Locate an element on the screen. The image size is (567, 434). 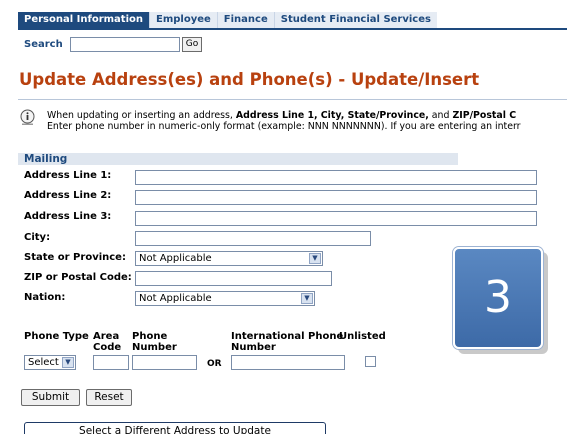
go-button: Go is located at coordinates (192, 44).